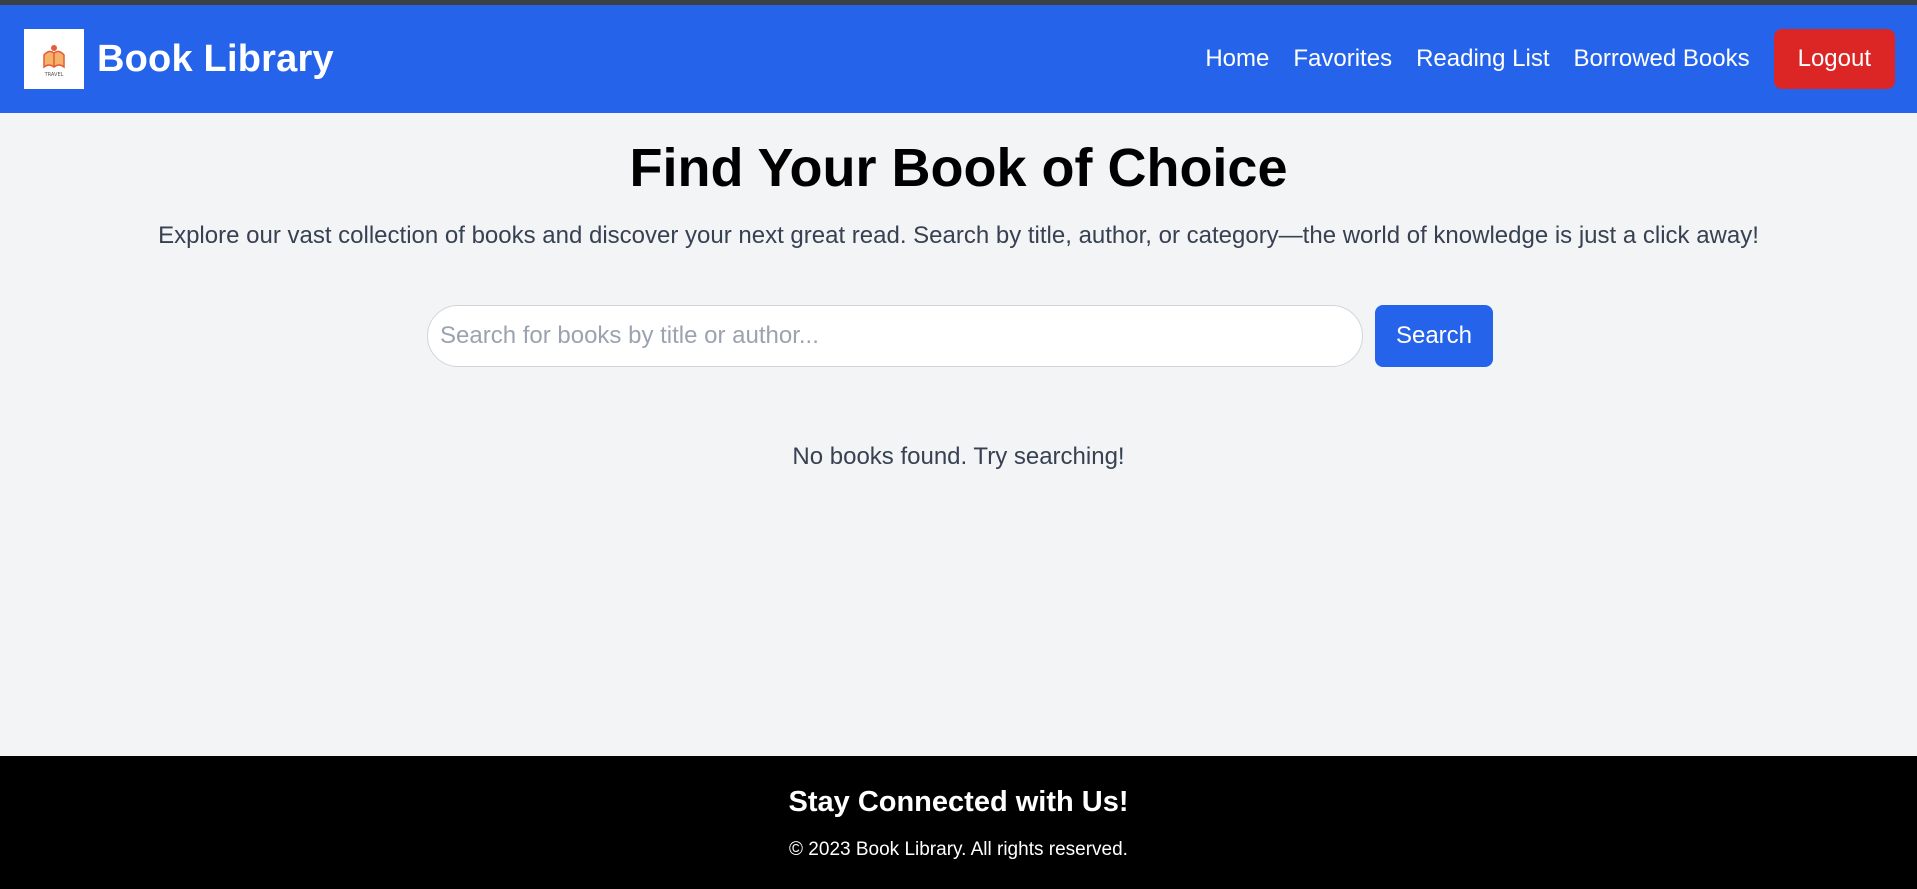 This screenshot has width=1917, height=889. Describe the element at coordinates (958, 802) in the screenshot. I see `footer-title: Stay Connected with Us!` at that location.